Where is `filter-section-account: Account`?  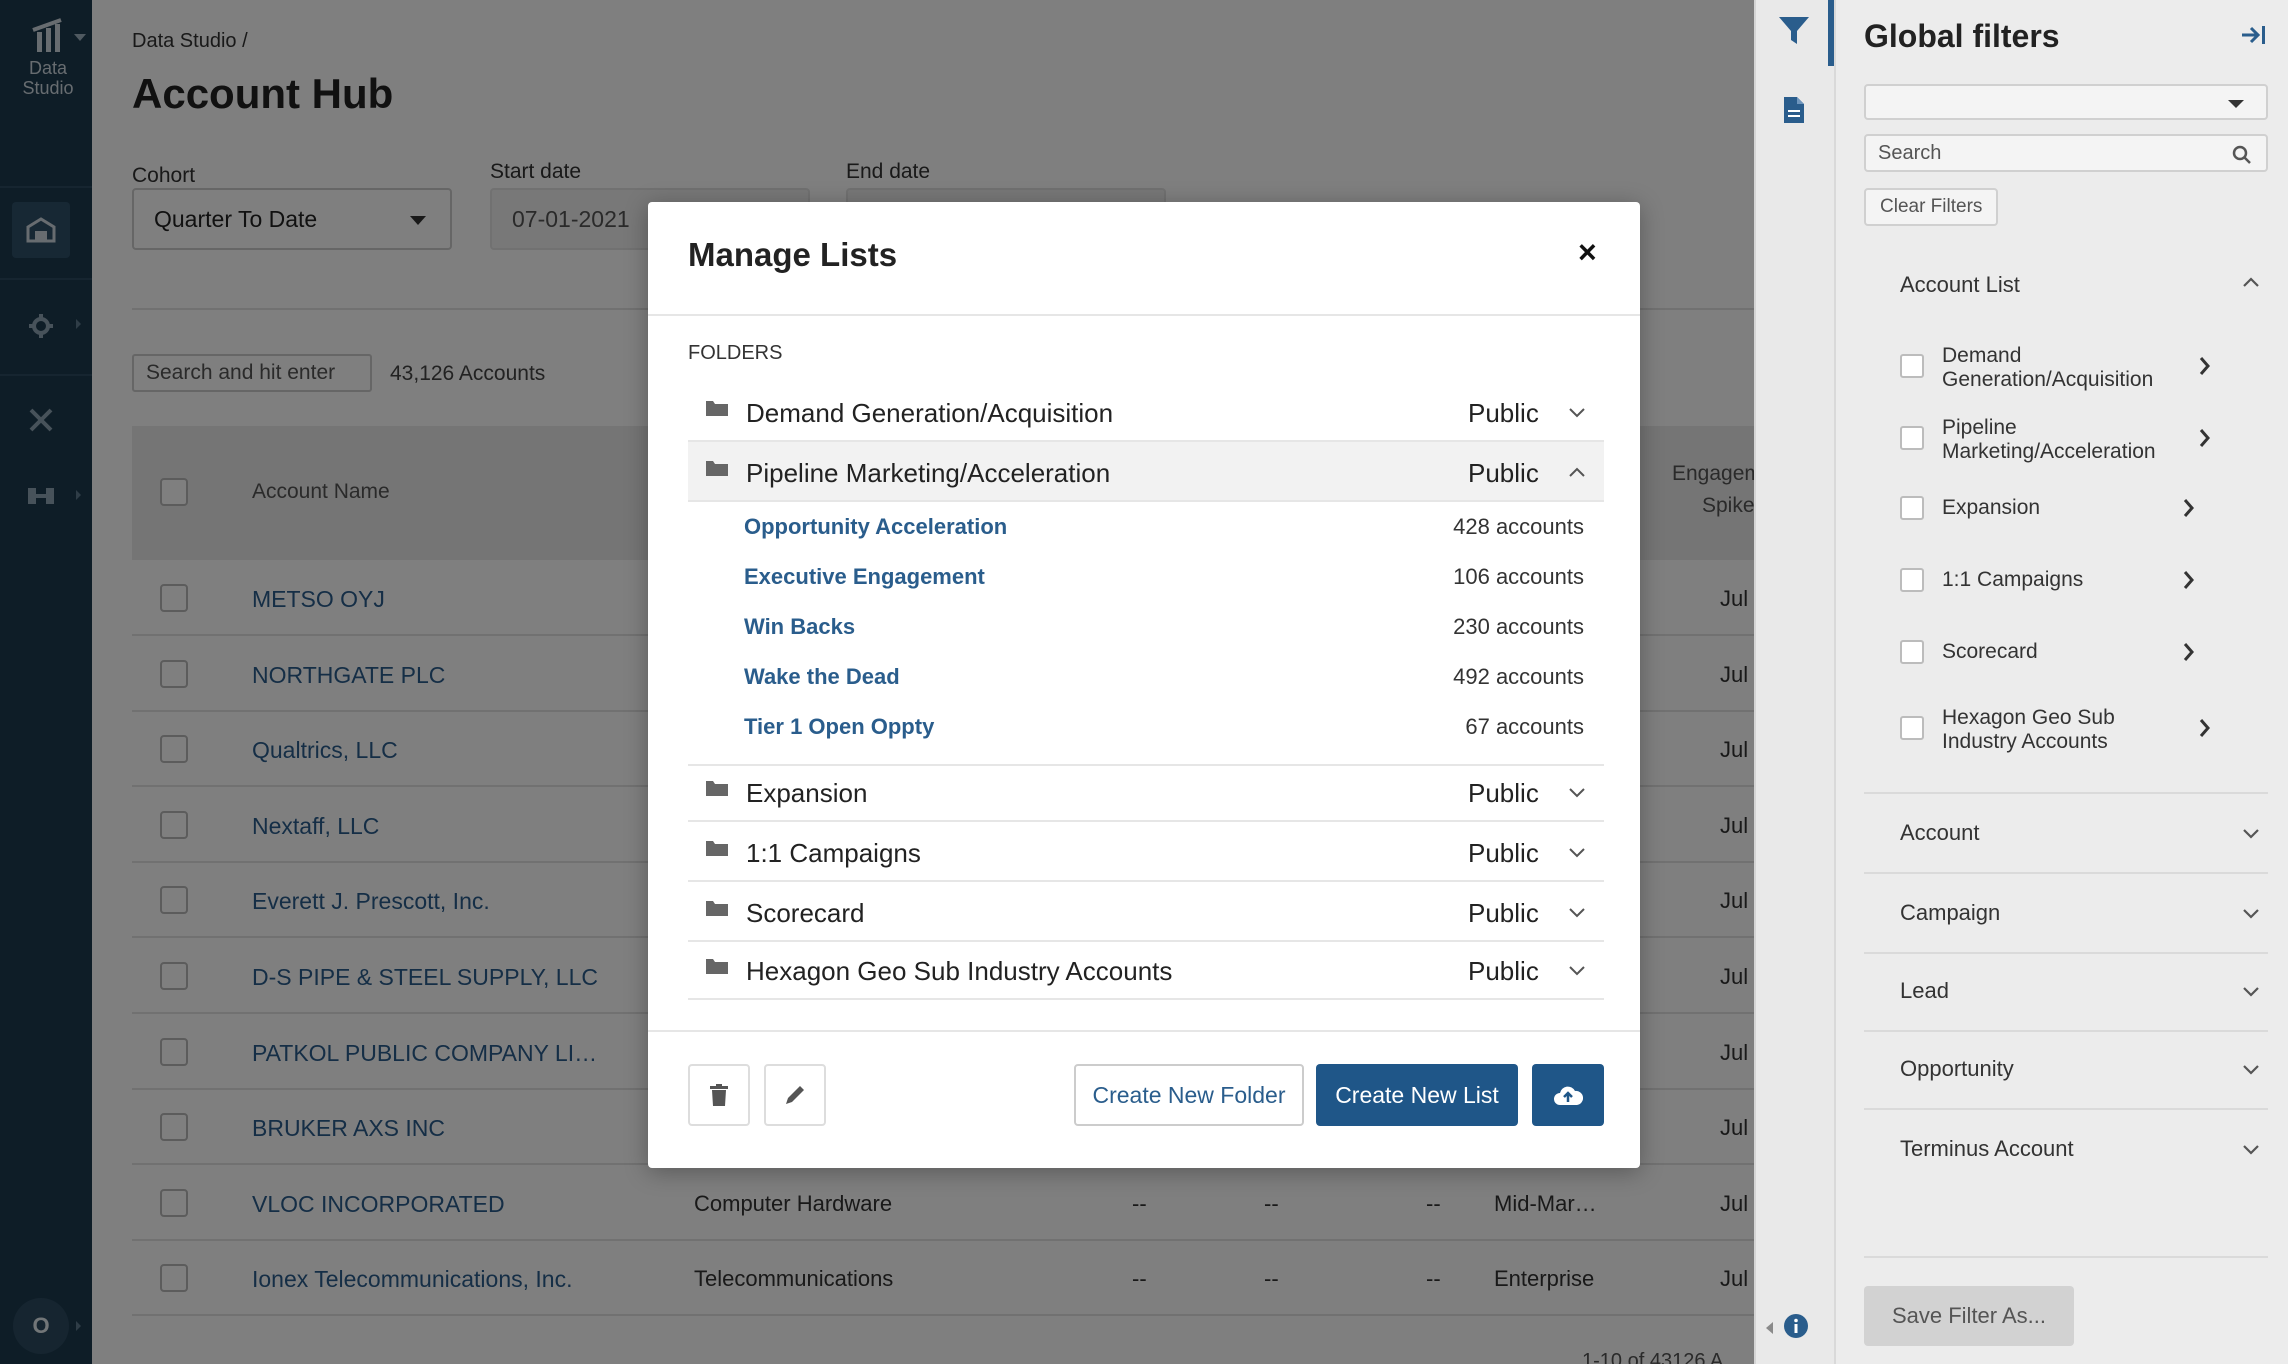 filter-section-account: Account is located at coordinates (1940, 833).